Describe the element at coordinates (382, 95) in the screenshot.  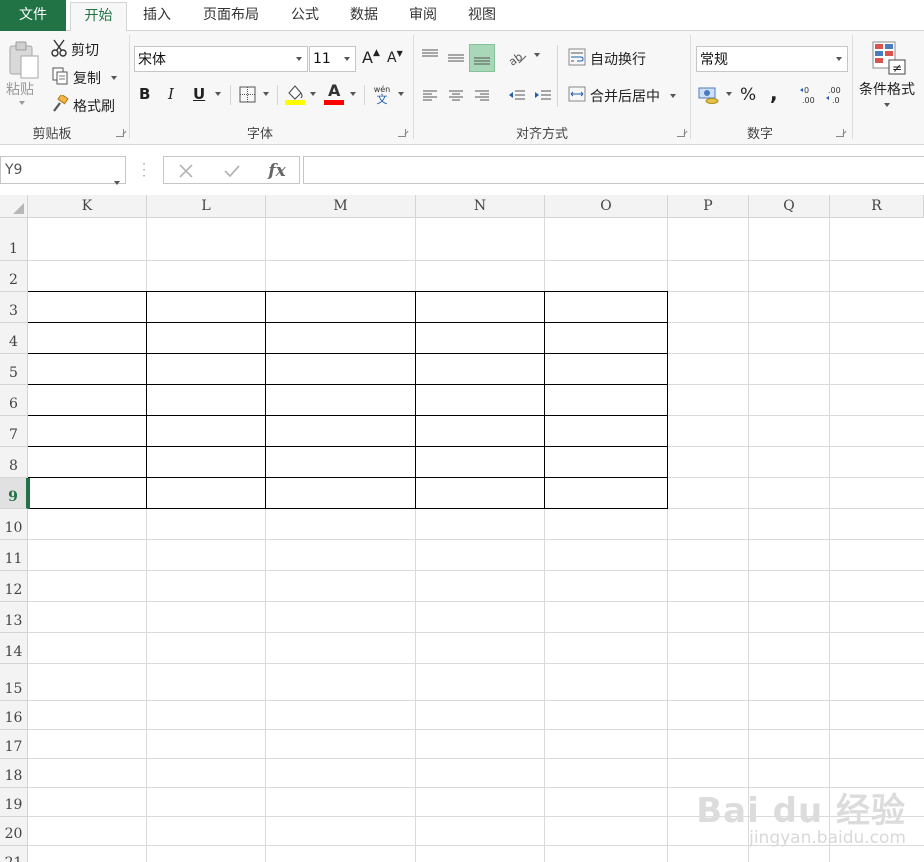
I see `phonetic-icon: wén 文` at that location.